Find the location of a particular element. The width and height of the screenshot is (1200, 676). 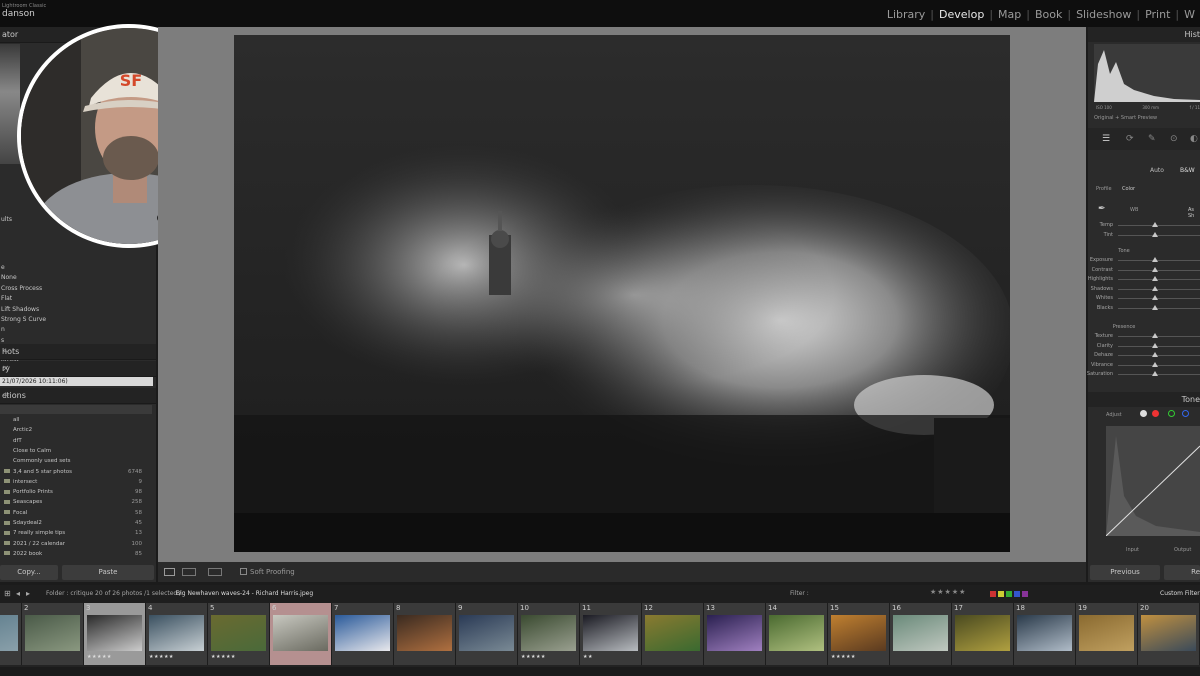

presets-group-label: ults is located at coordinates (6, 219).